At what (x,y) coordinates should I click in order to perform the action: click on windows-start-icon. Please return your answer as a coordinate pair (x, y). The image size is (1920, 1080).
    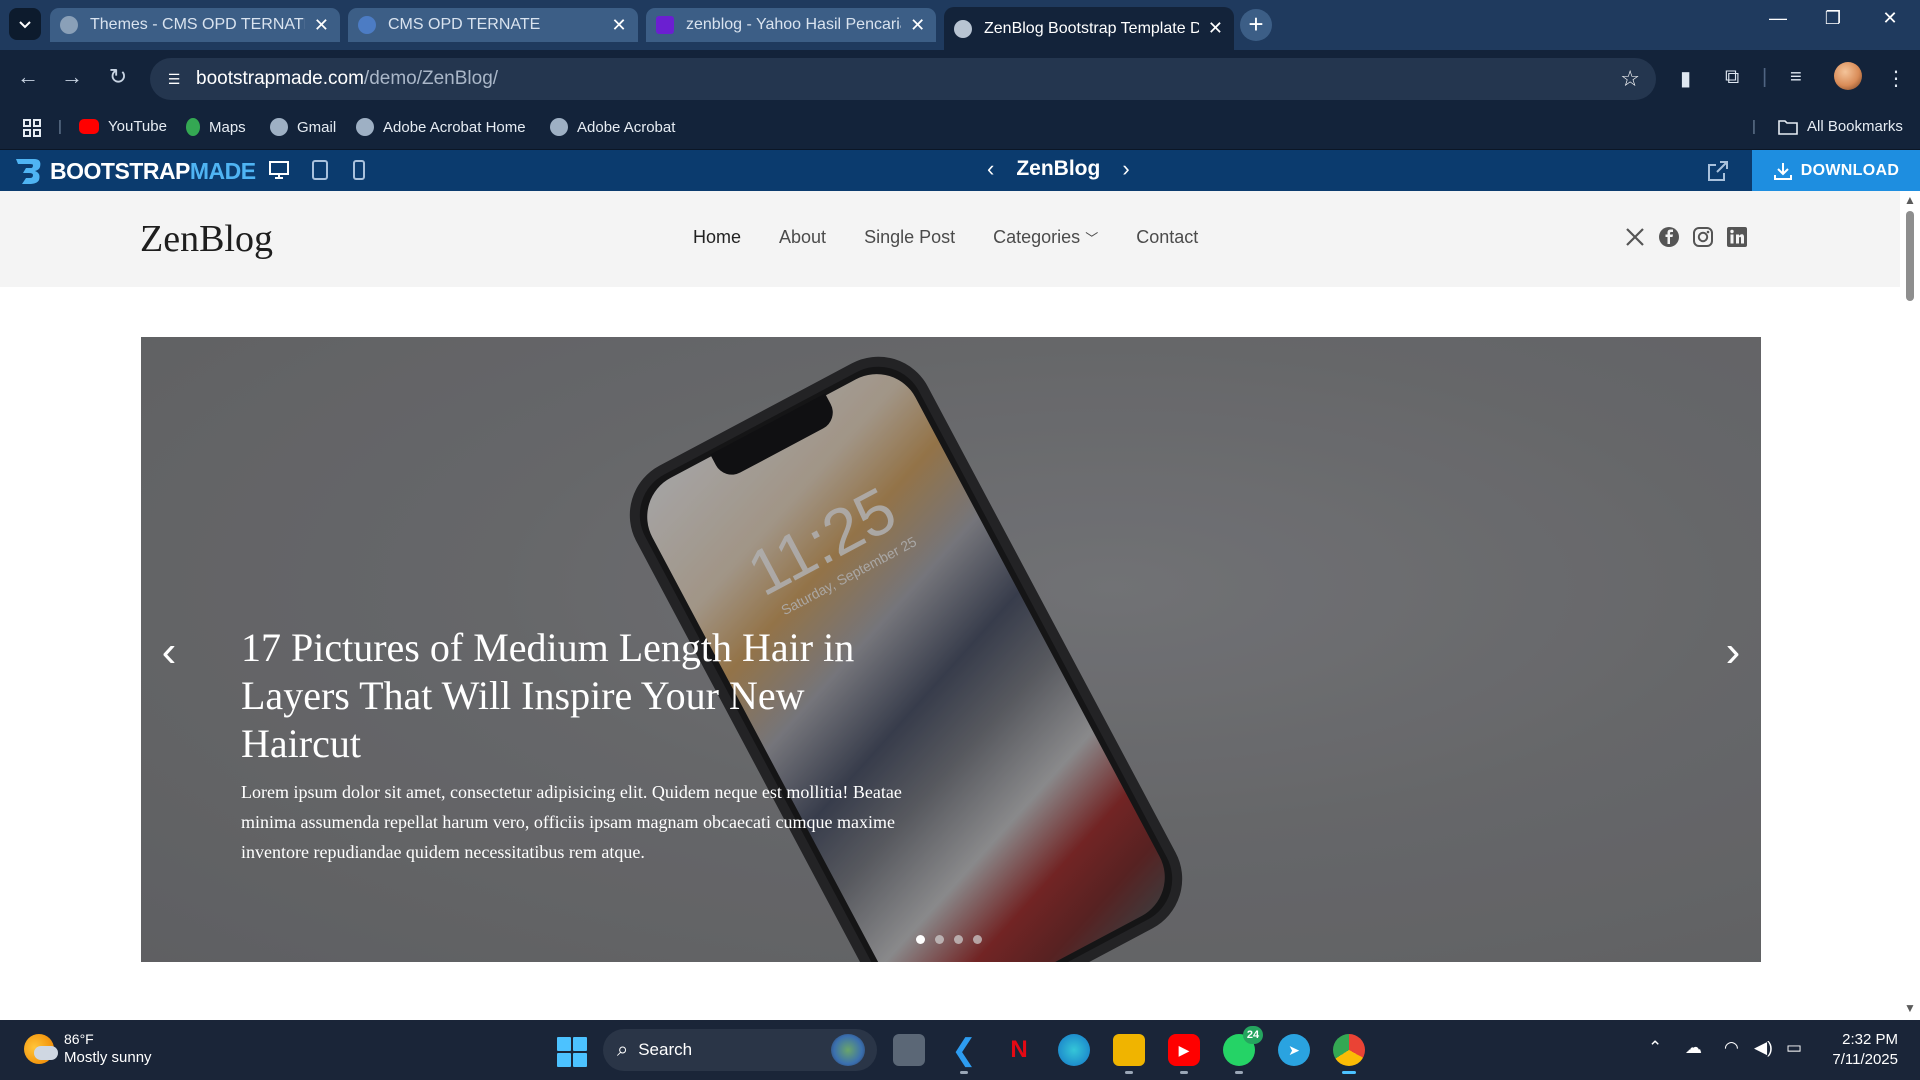
    Looking at the image, I should click on (572, 1052).